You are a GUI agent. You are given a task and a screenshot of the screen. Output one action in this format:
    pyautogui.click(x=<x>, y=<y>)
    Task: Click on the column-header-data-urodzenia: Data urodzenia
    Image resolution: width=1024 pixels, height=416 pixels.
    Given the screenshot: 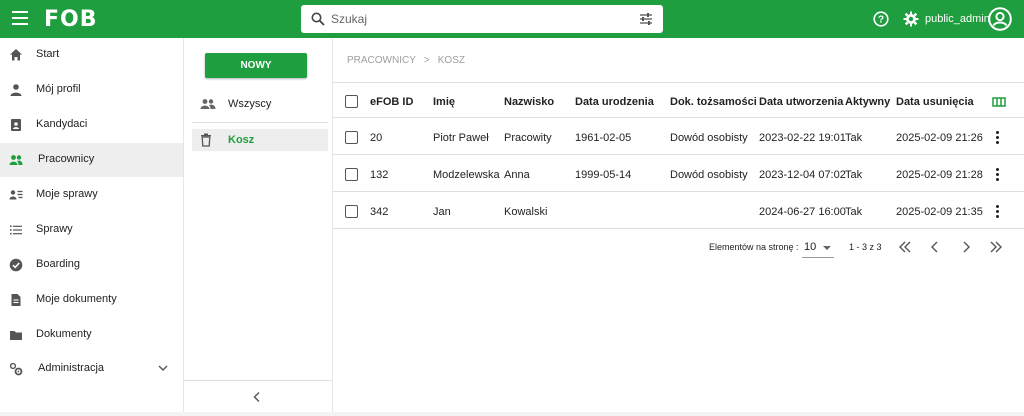 What is the action you would take?
    pyautogui.click(x=614, y=102)
    